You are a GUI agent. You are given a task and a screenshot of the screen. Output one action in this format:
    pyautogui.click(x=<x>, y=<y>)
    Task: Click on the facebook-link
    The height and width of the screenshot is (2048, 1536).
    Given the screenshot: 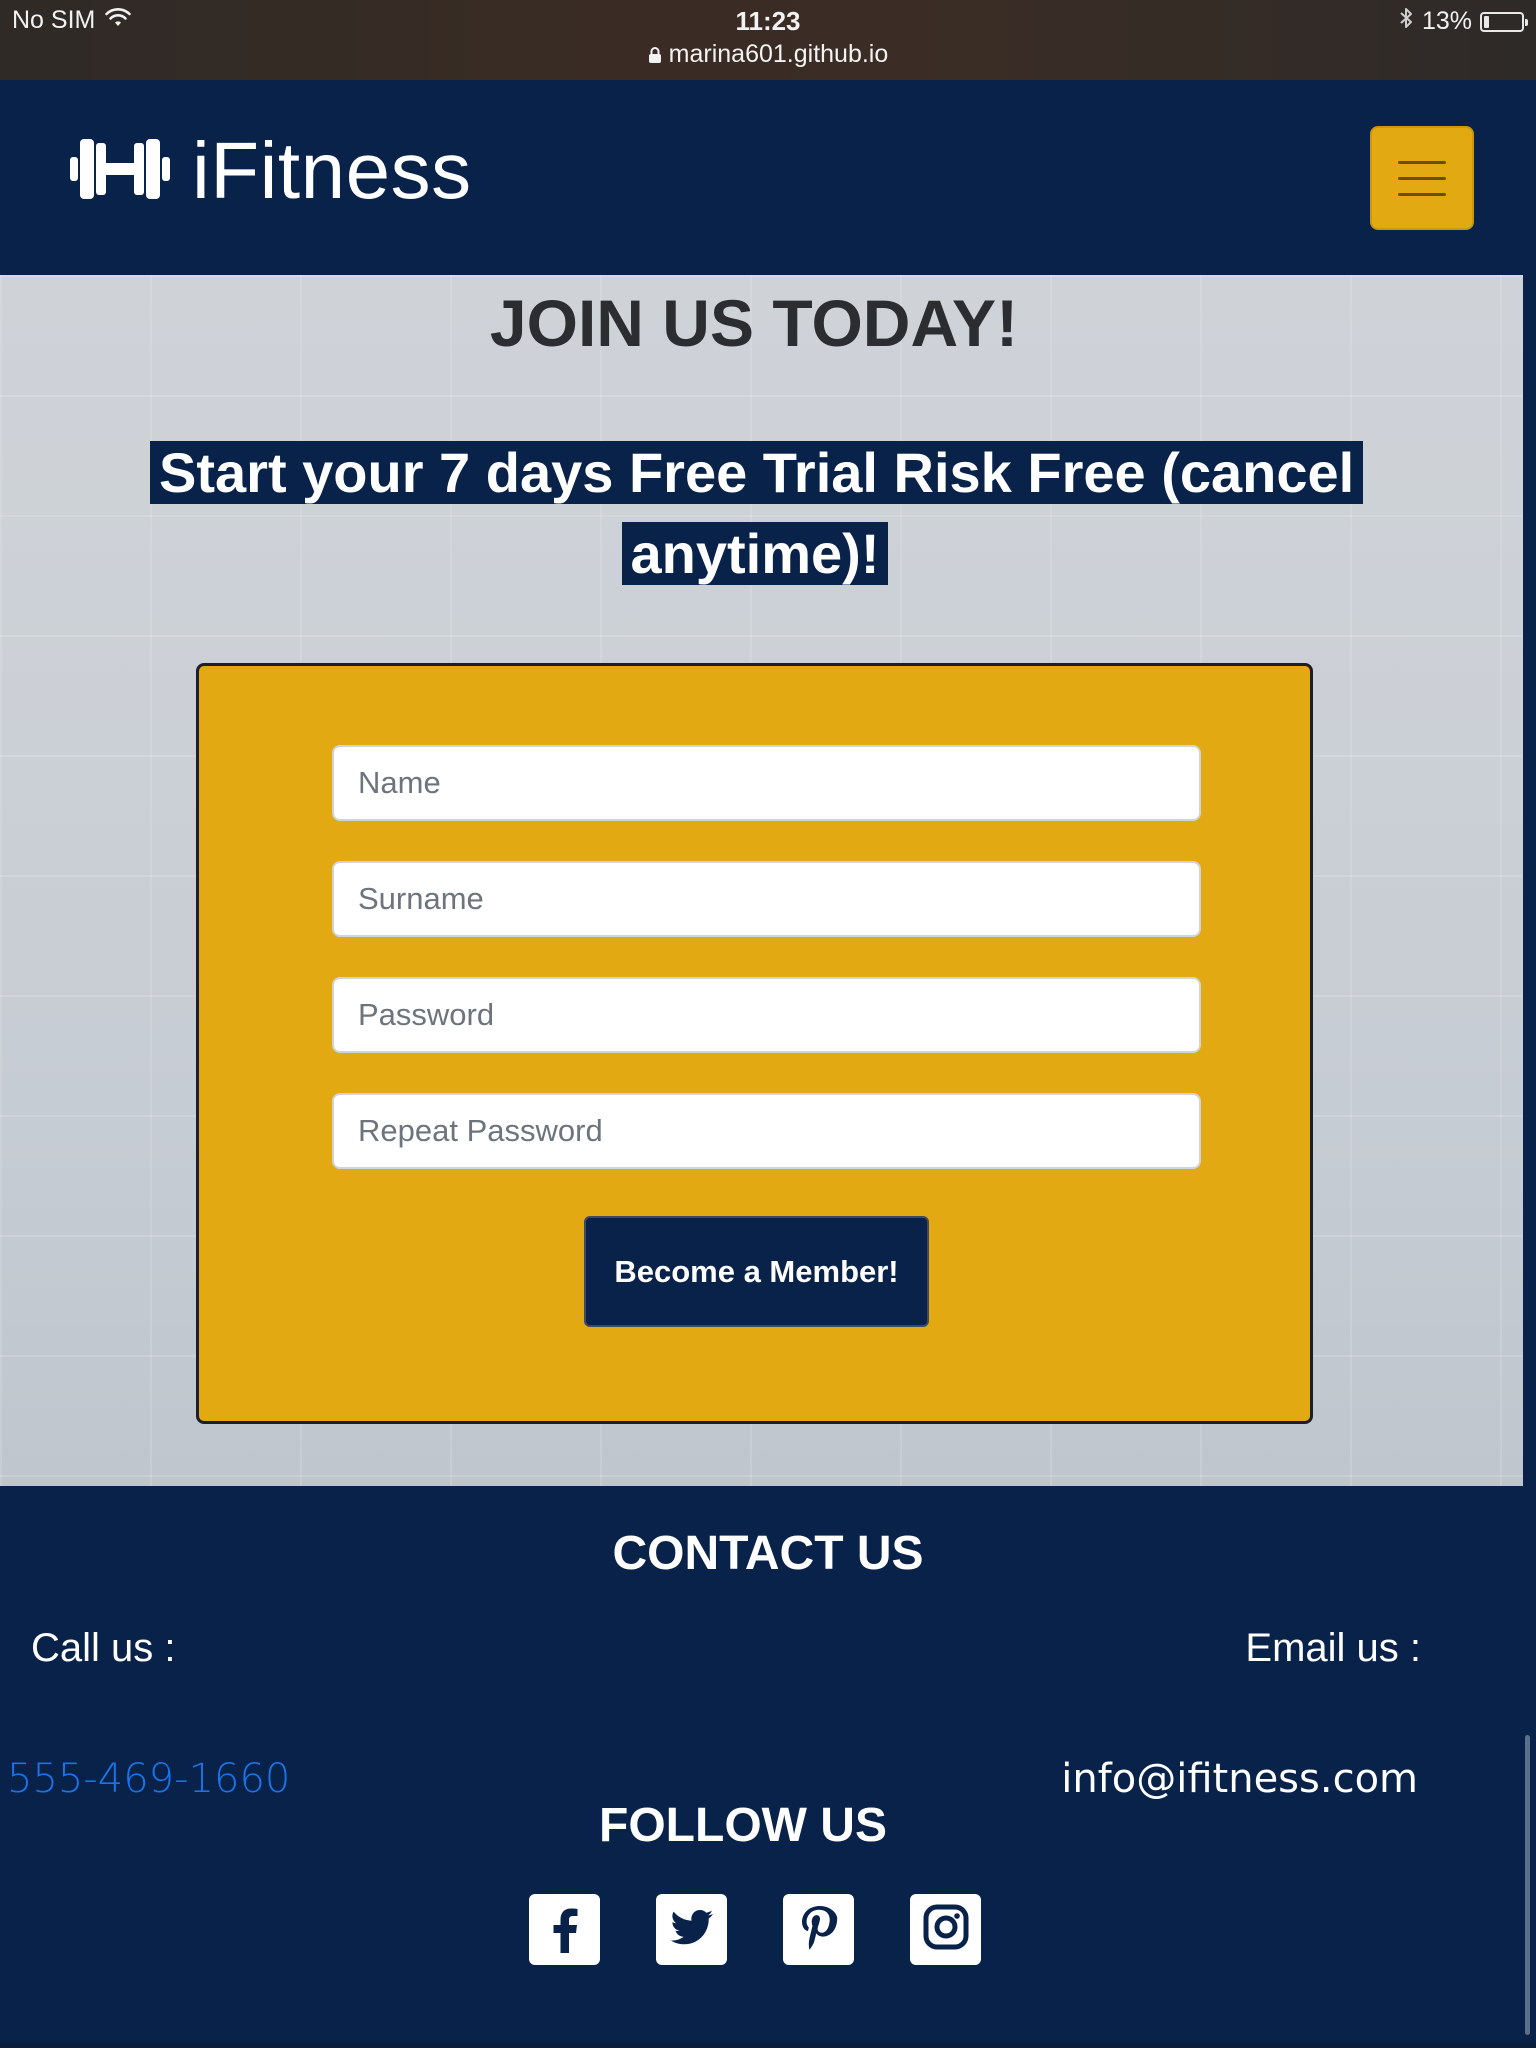 What is the action you would take?
    pyautogui.click(x=564, y=1929)
    